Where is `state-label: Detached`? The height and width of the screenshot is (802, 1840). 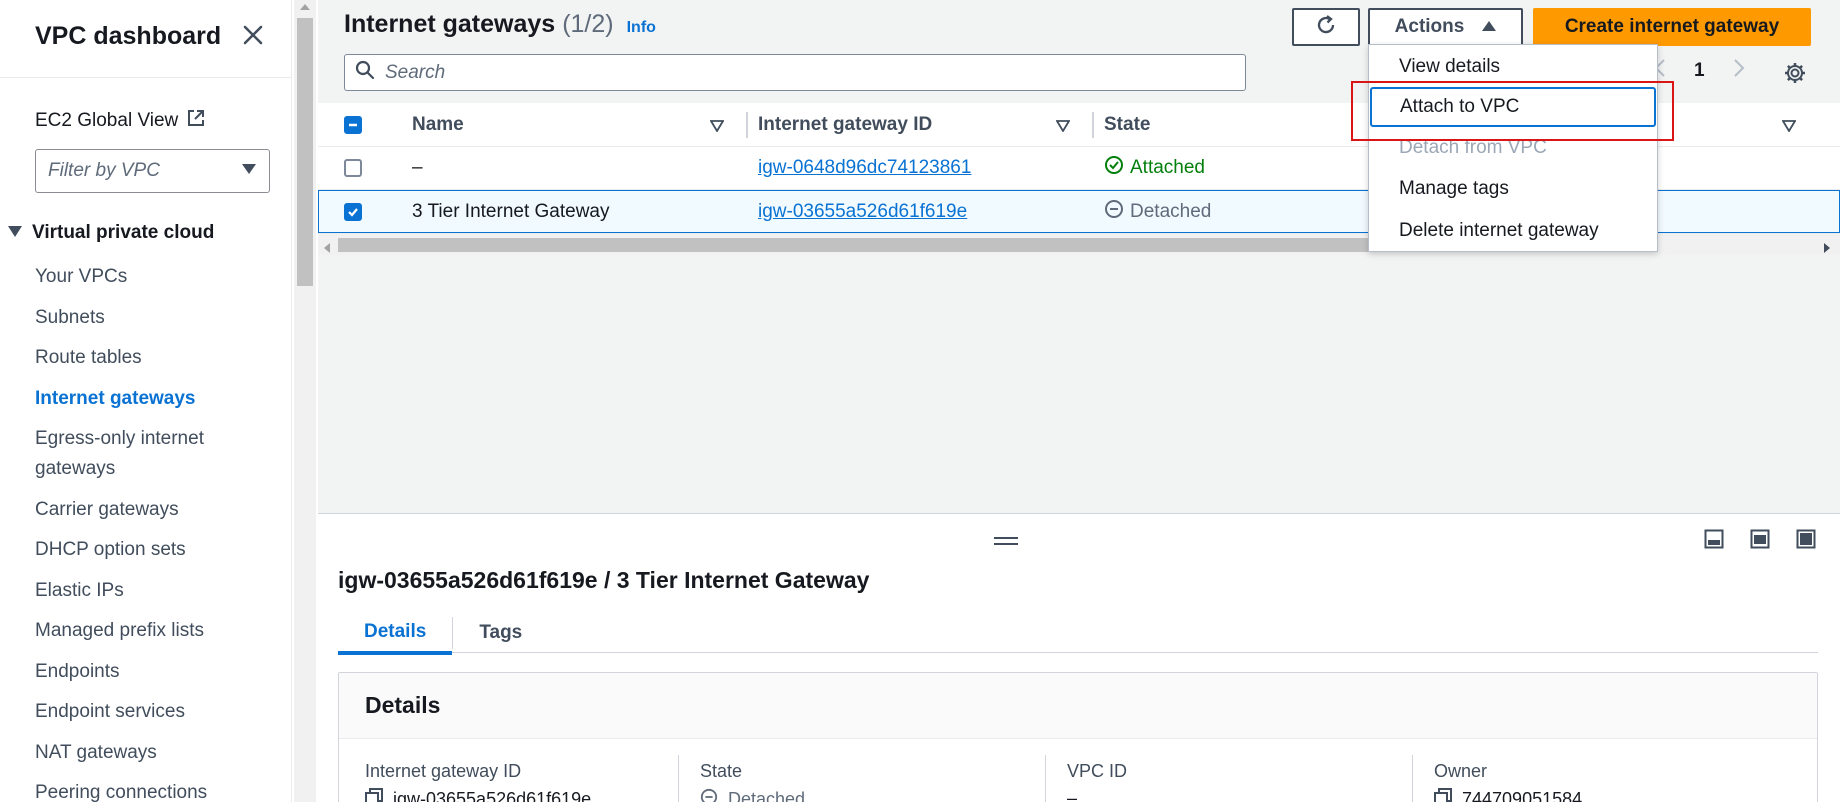
state-label: Detached is located at coordinates (1171, 211).